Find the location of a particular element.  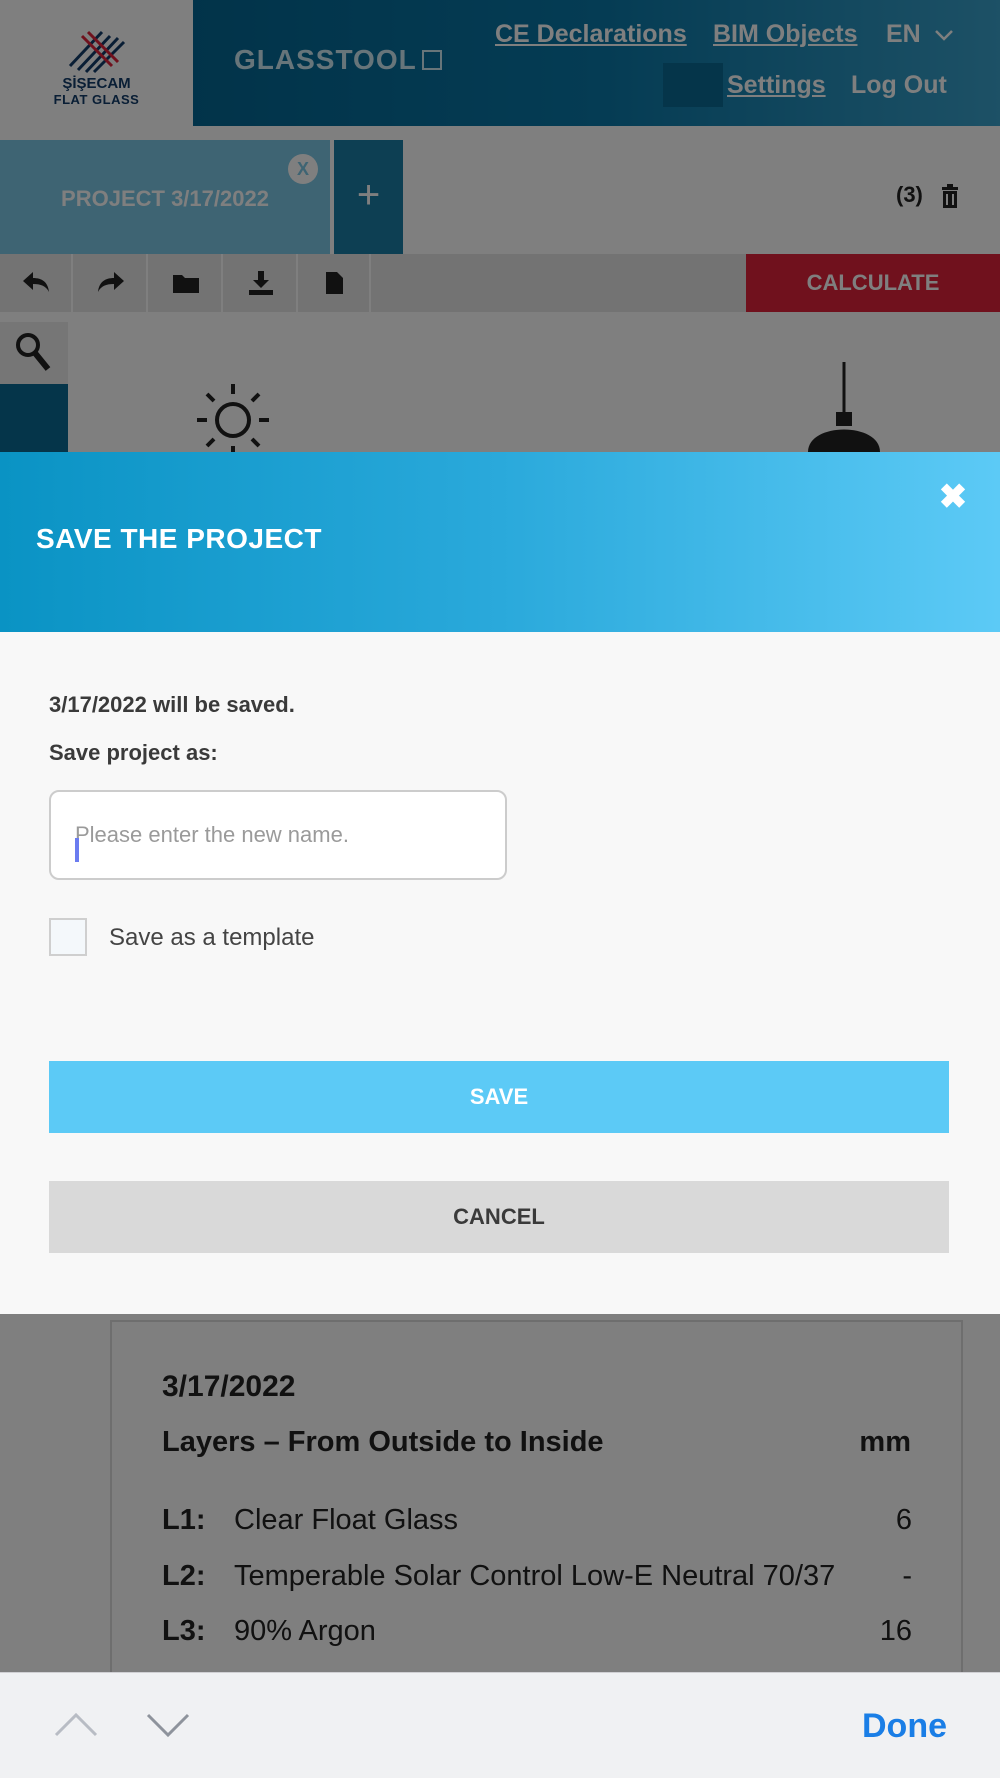

cancel-button: CANCEL is located at coordinates (499, 1217).